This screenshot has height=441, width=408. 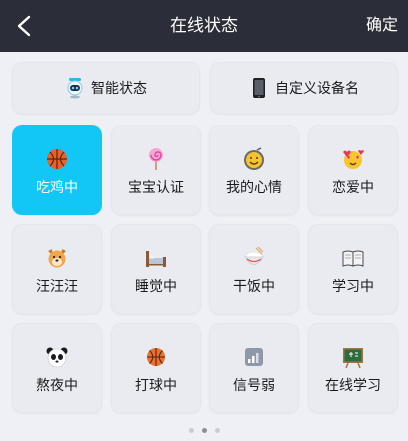 I want to click on status-label: 信号弱, so click(x=254, y=385).